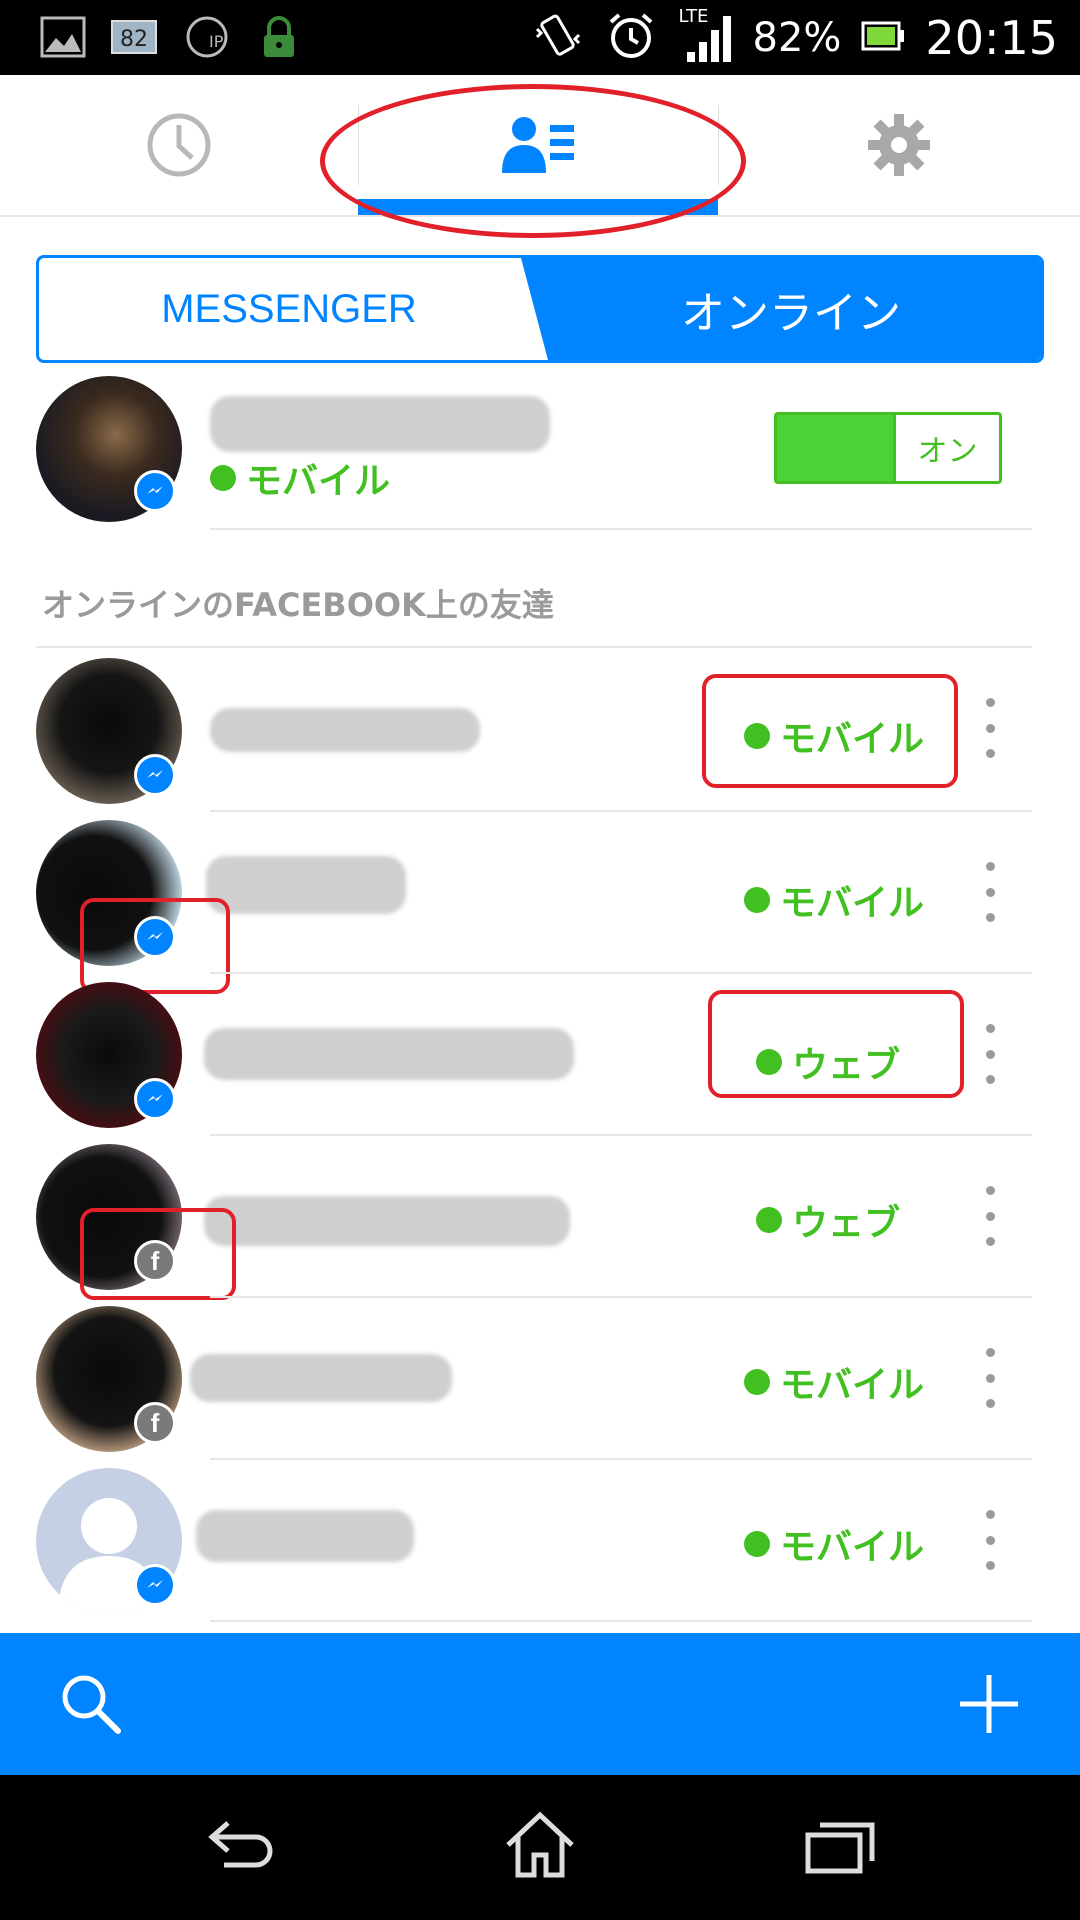  What do you see at coordinates (991, 38) in the screenshot?
I see `clock-time: 20:15` at bounding box center [991, 38].